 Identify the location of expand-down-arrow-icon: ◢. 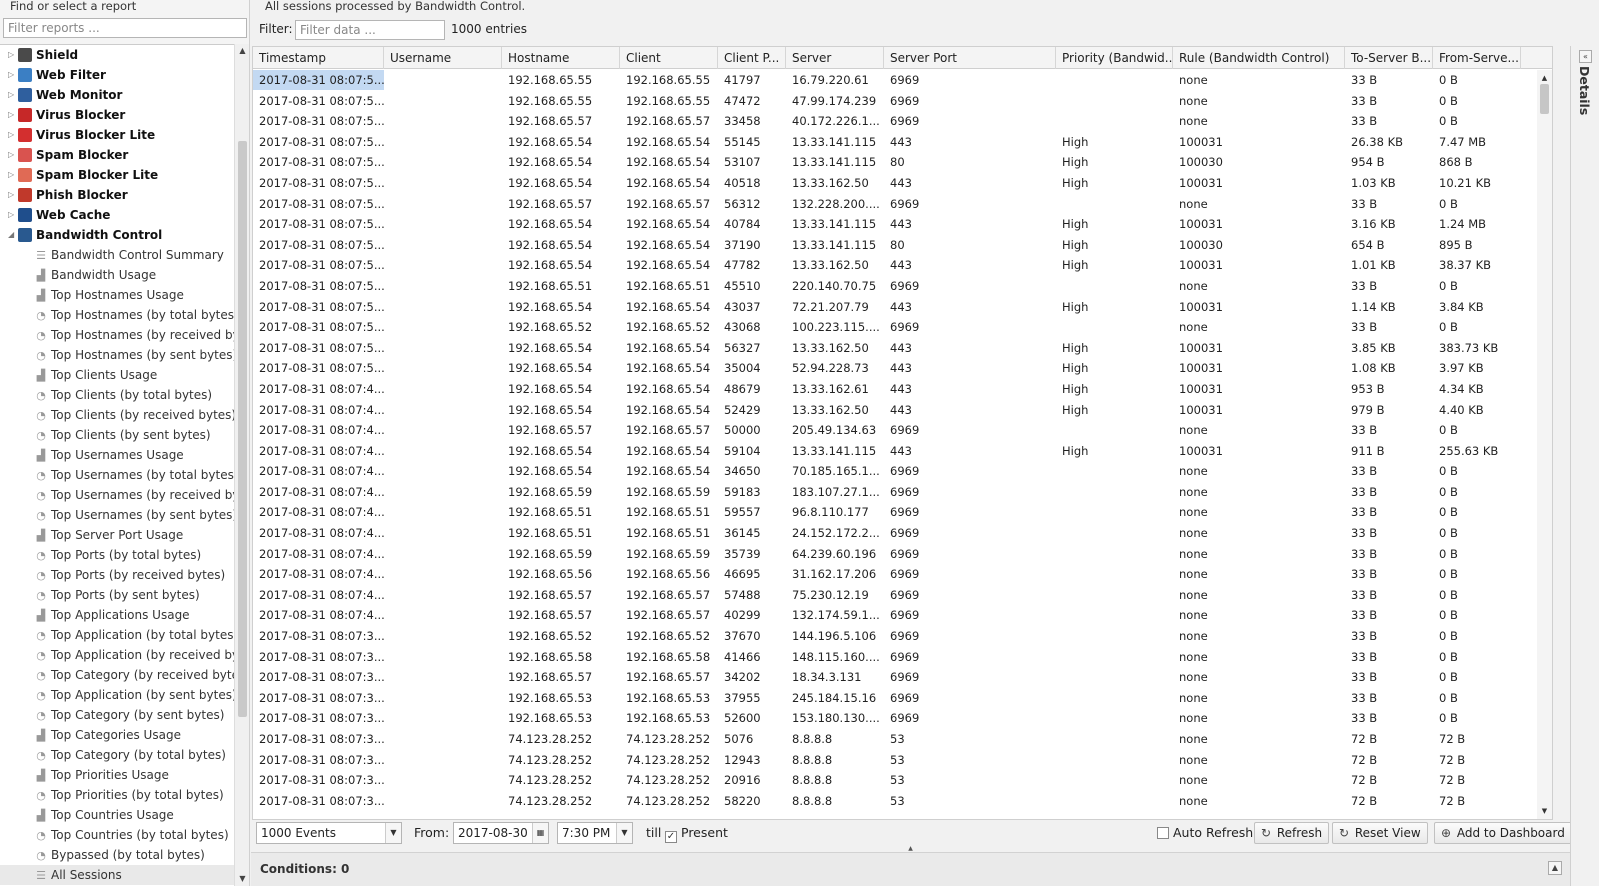
(13, 235).